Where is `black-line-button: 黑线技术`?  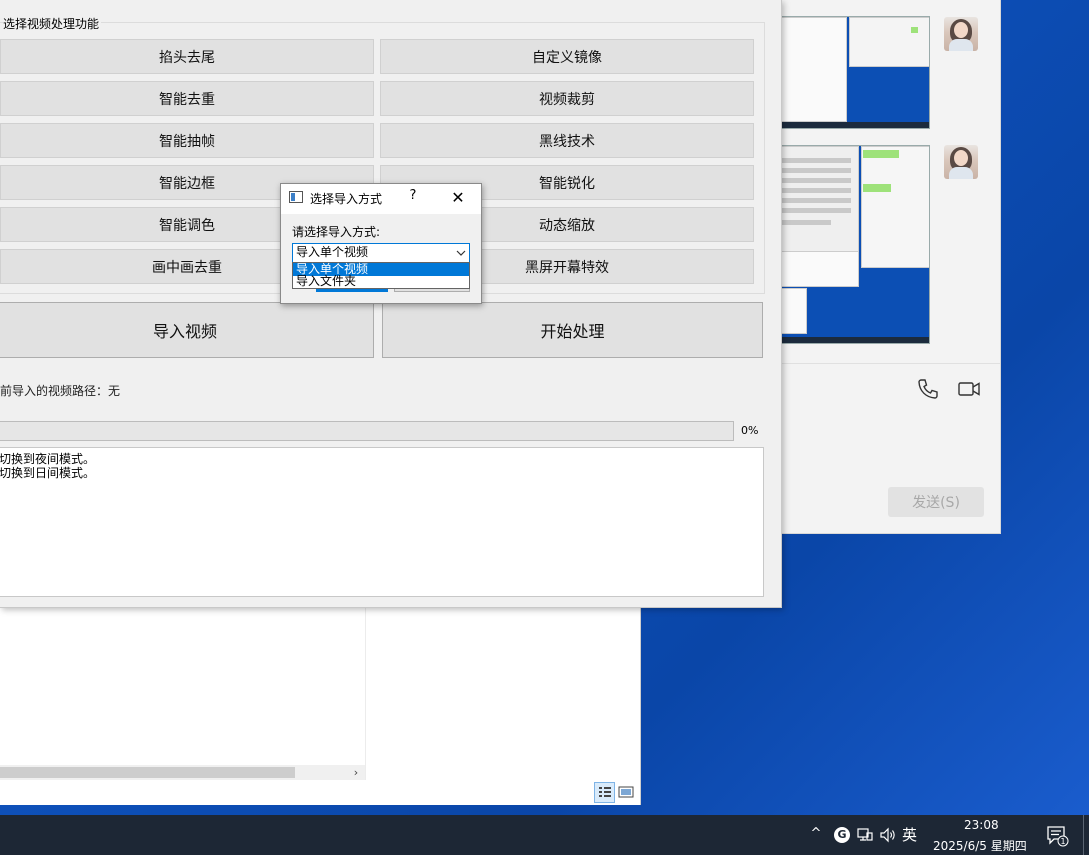
black-line-button: 黑线技术 is located at coordinates (567, 140).